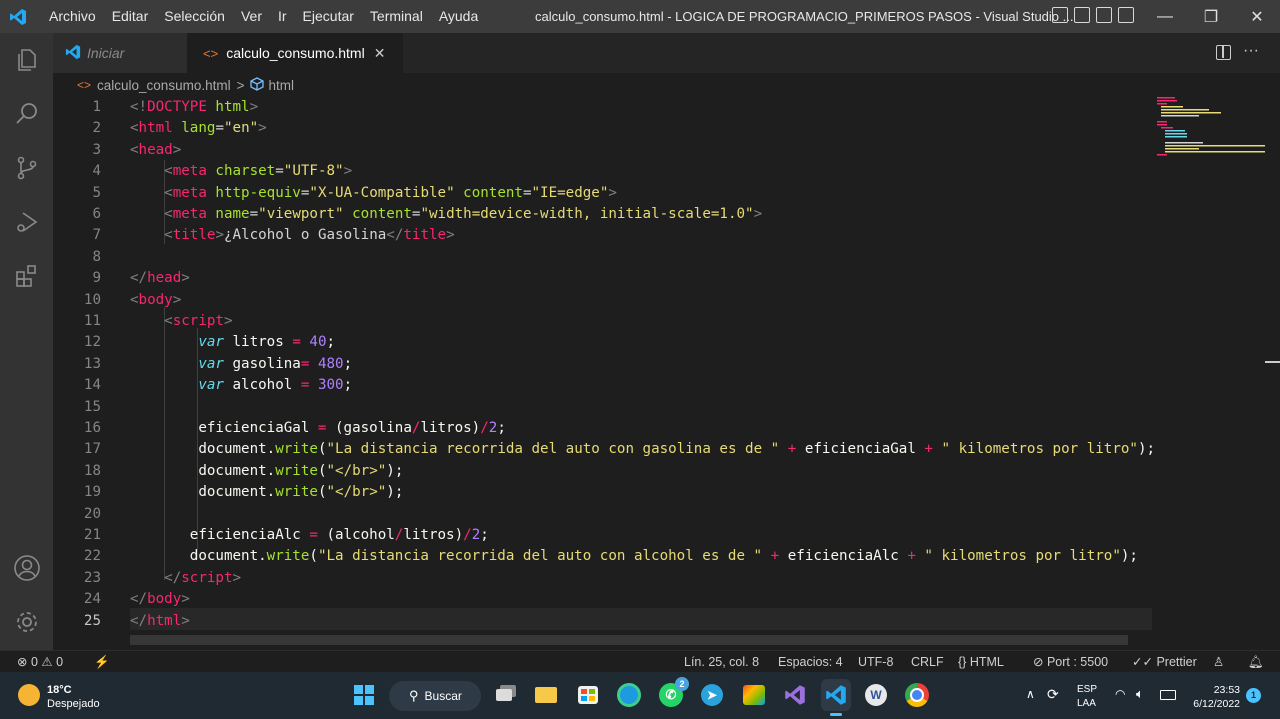 Image resolution: width=1280 pixels, height=719 pixels. Describe the element at coordinates (792, 449) in the screenshot. I see `code-token: +` at that location.